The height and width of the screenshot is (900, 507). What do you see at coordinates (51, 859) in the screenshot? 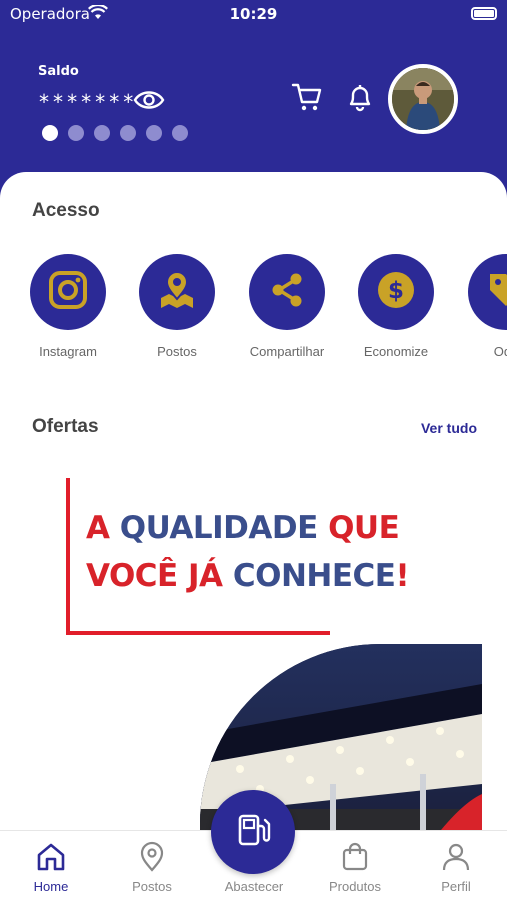
I see `home-icon` at bounding box center [51, 859].